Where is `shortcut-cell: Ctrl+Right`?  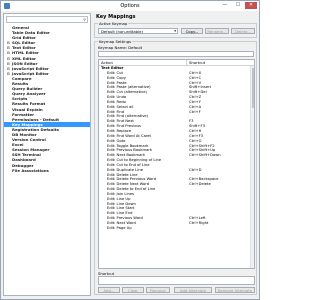 shortcut-cell: Ctrl+Right is located at coordinates (199, 223).